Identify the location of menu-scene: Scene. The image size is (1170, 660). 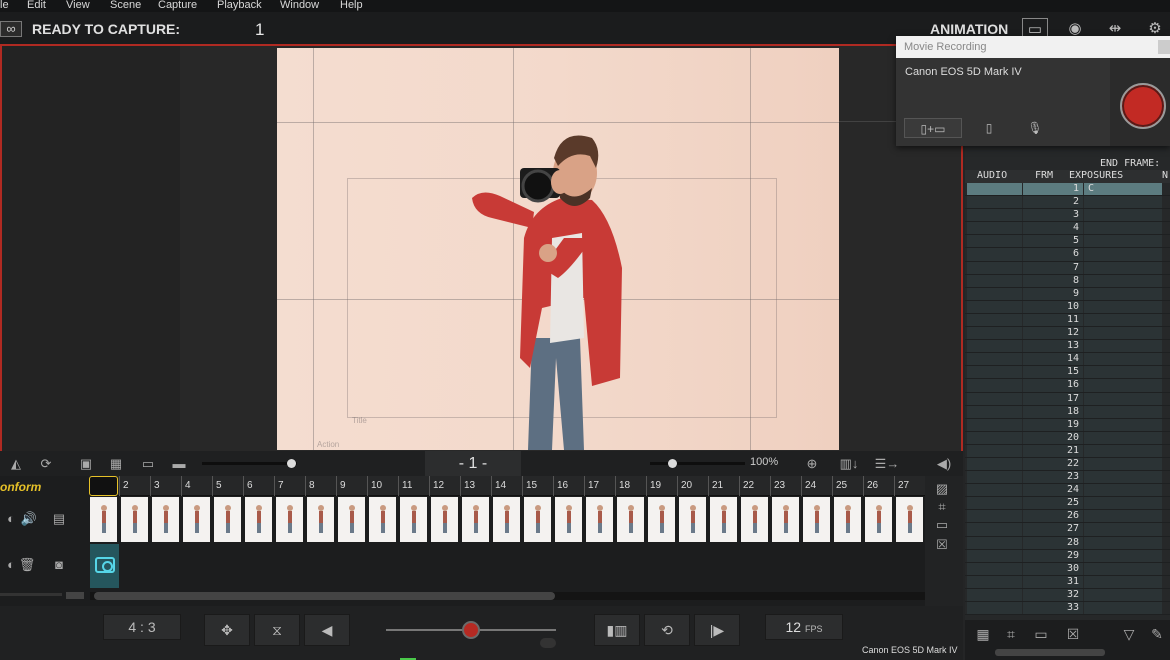
(125, 5).